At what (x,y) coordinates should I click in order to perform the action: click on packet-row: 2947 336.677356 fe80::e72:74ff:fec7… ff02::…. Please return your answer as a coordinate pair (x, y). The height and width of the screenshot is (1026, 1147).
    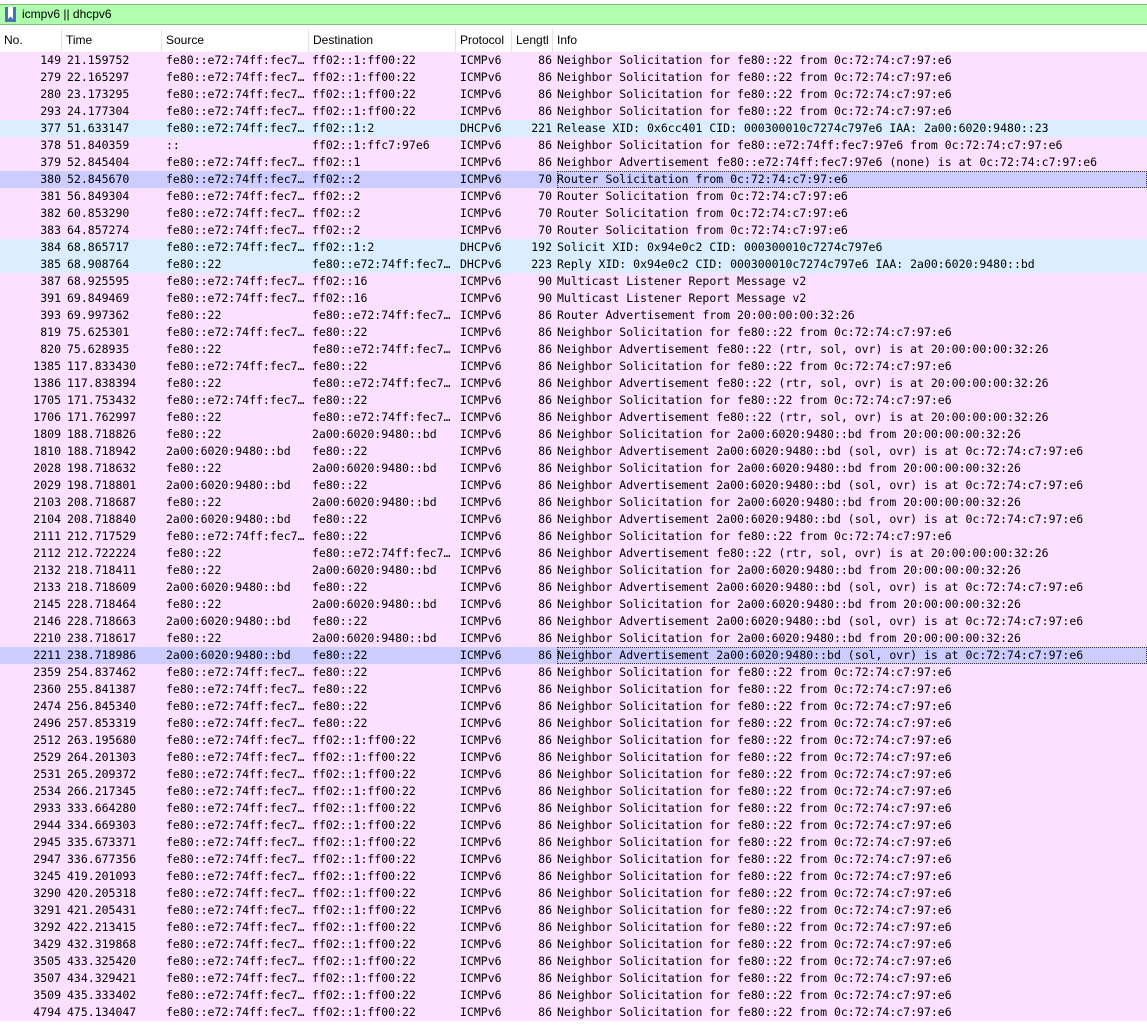
    Looking at the image, I should click on (573, 859).